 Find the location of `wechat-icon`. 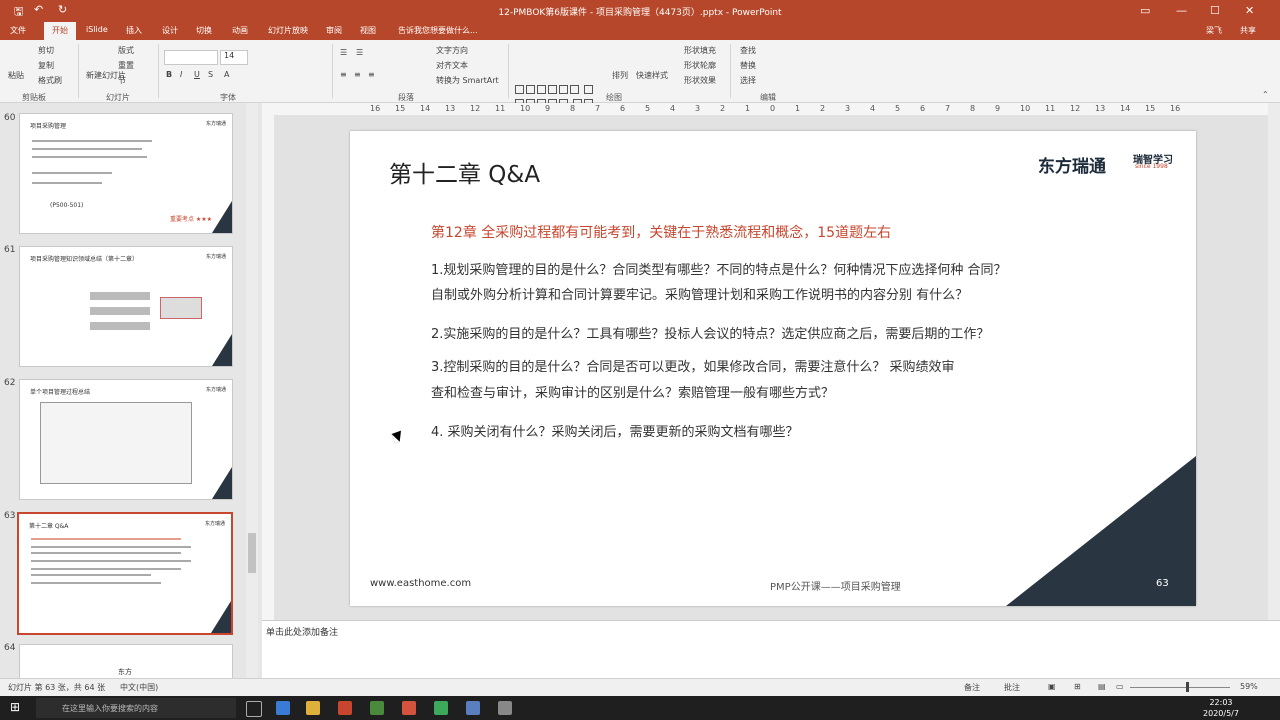

wechat-icon is located at coordinates (441, 708).